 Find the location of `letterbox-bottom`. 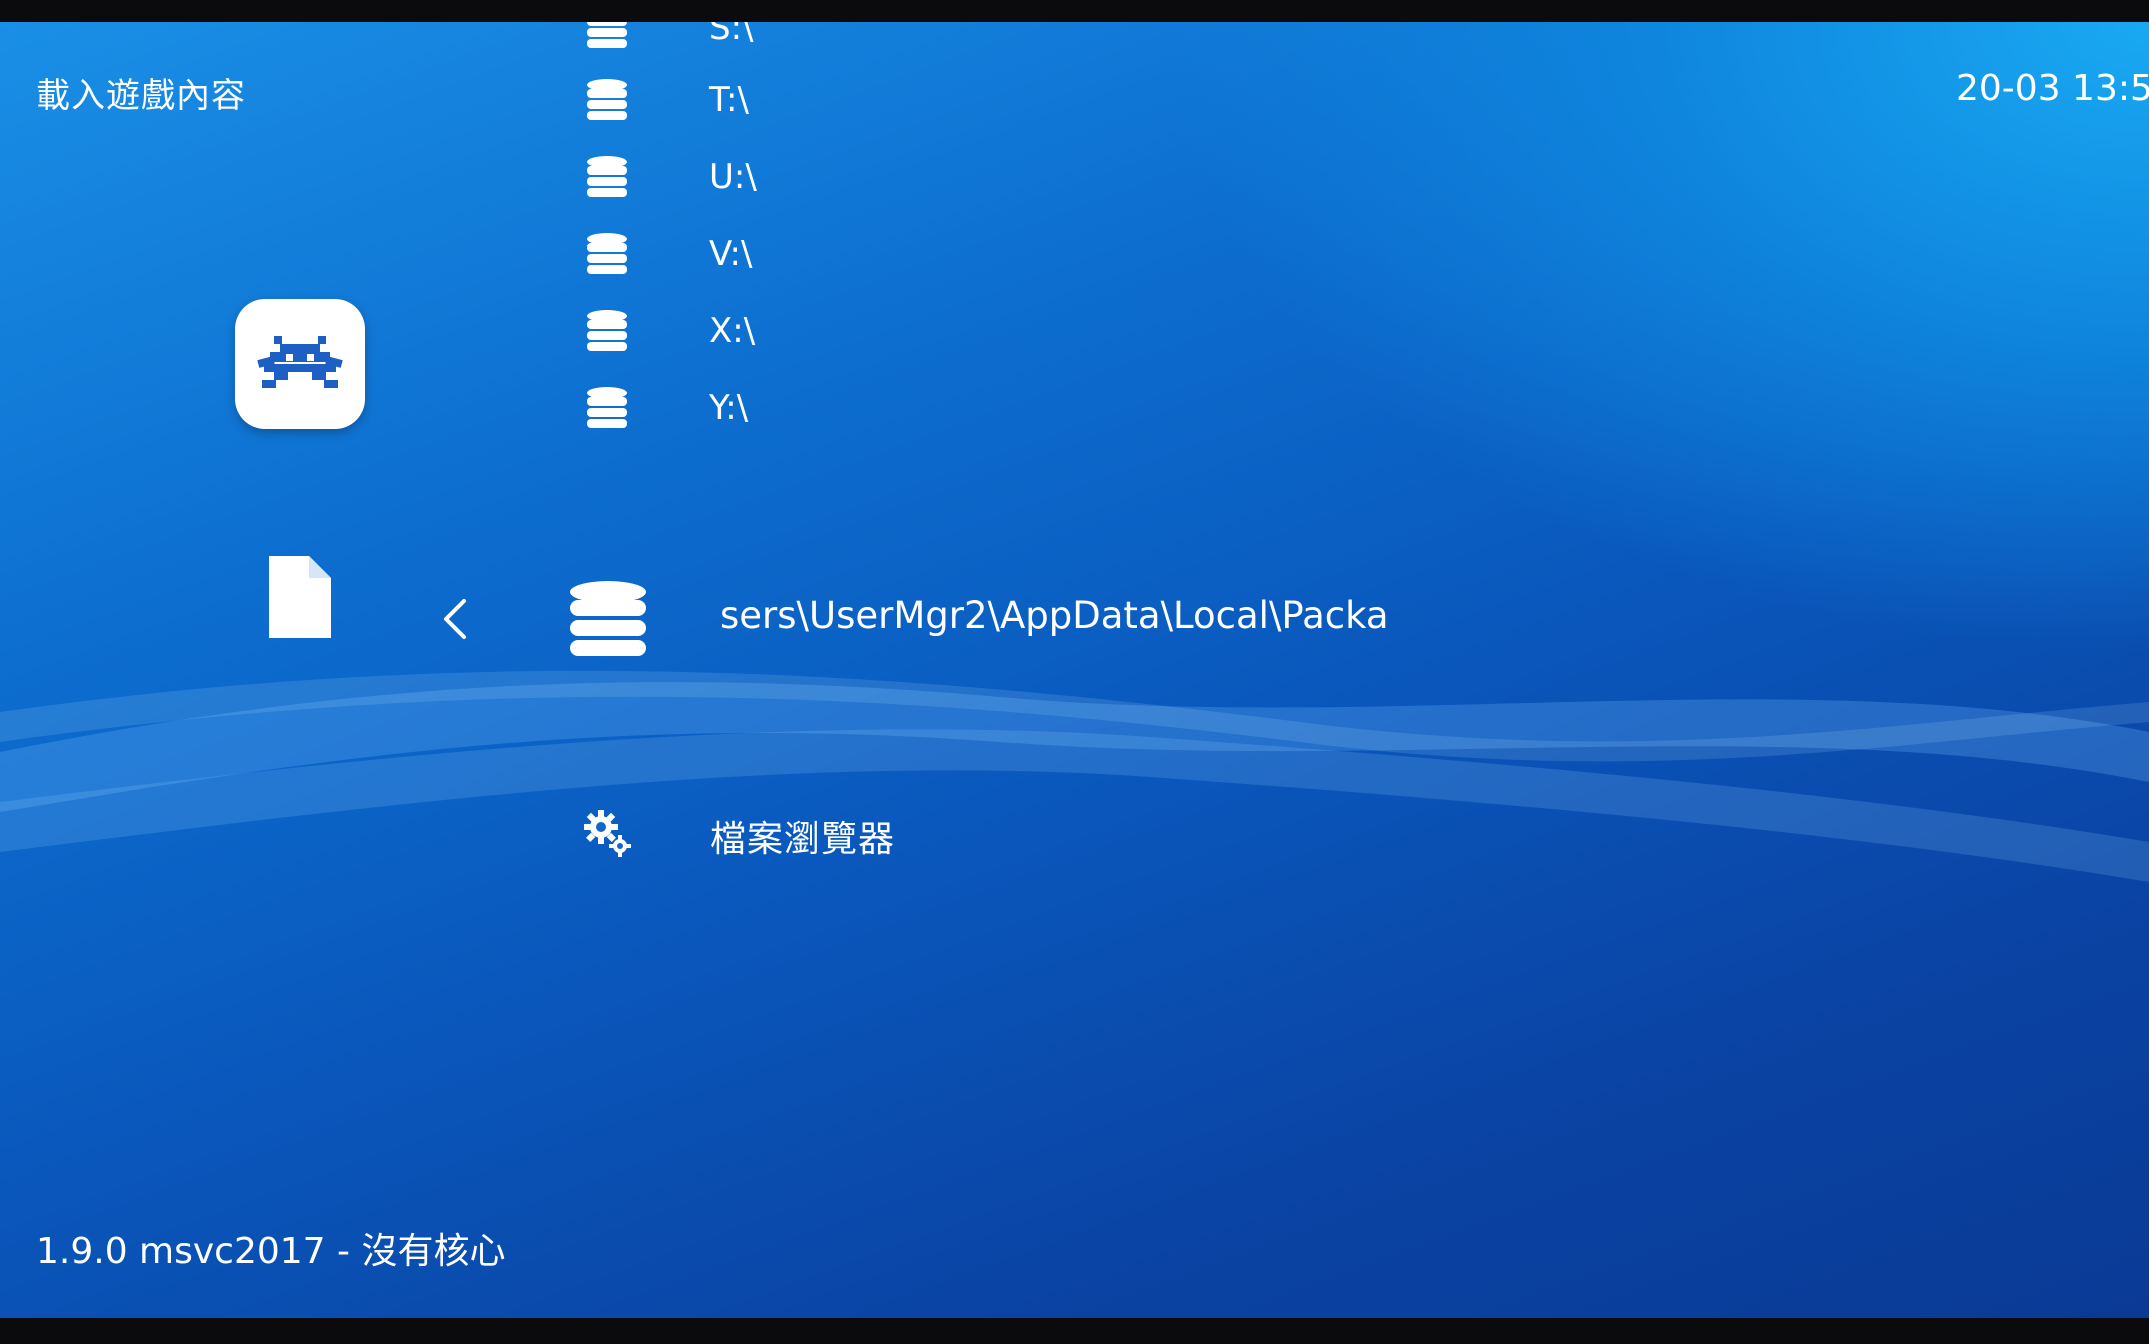

letterbox-bottom is located at coordinates (1074, 1331).